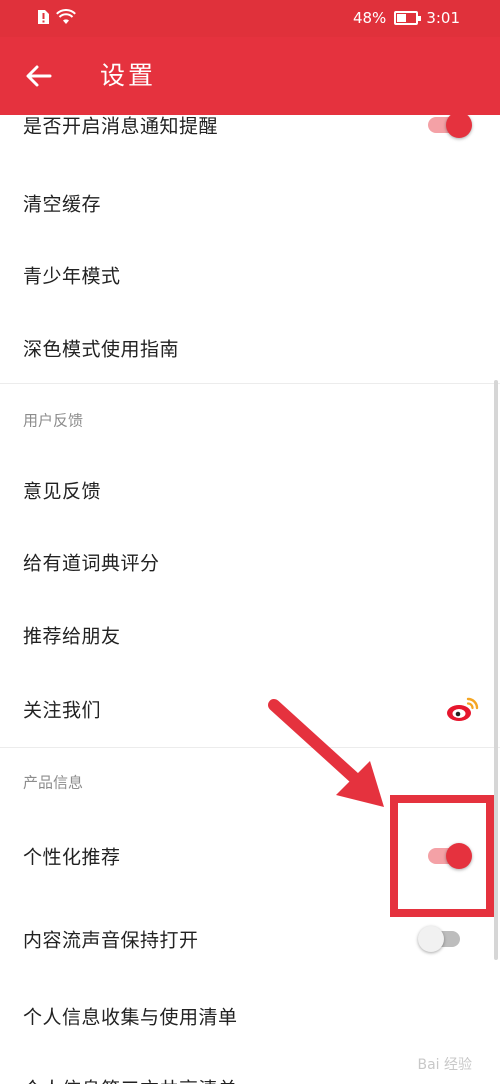 This screenshot has height=1084, width=500. What do you see at coordinates (250, 1016) in the screenshot?
I see `row-personal-info-list: 个人信息收集与使用清单` at bounding box center [250, 1016].